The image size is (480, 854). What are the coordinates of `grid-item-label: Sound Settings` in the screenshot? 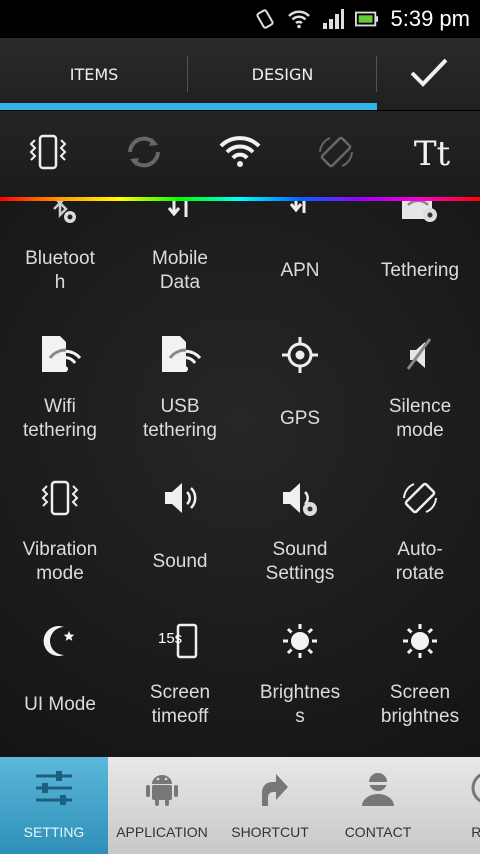 It's located at (300, 561).